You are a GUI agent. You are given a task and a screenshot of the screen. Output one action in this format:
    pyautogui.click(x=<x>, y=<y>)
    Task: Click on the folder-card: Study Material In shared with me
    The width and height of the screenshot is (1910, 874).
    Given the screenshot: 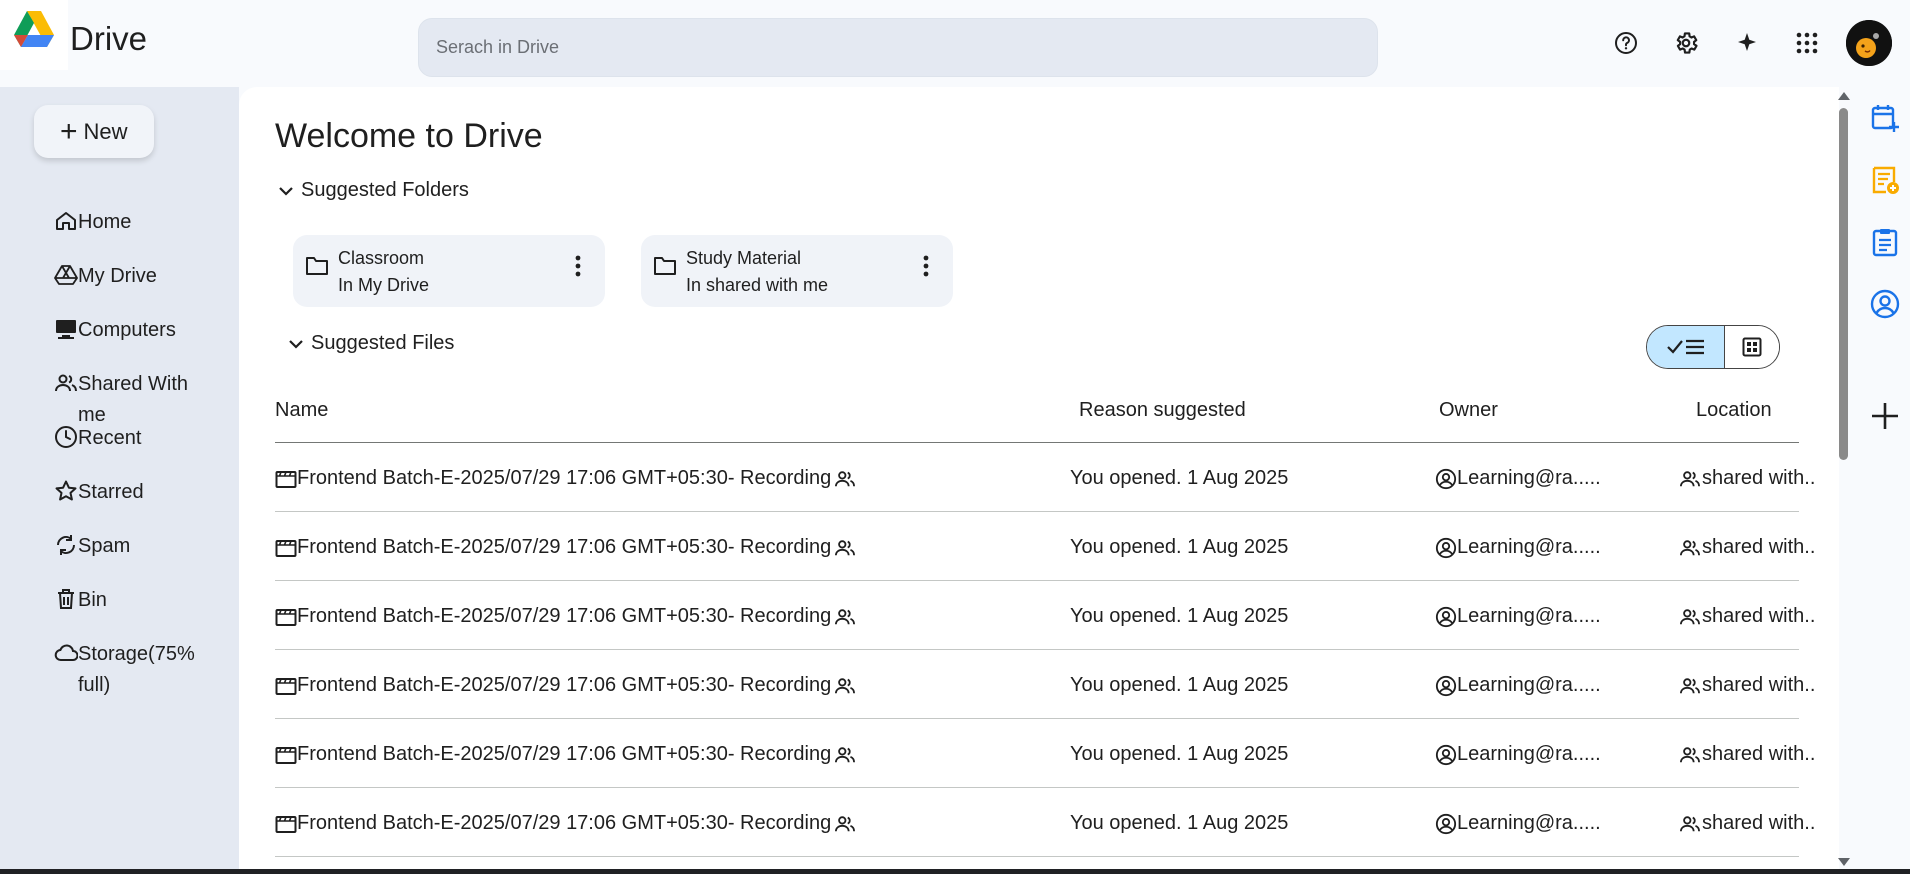 What is the action you would take?
    pyautogui.click(x=797, y=271)
    